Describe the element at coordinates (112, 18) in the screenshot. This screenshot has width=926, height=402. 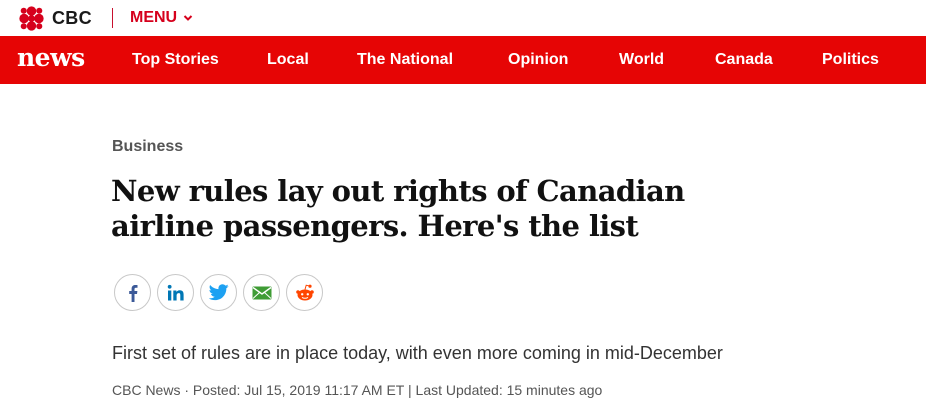
I see `top-divider` at that location.